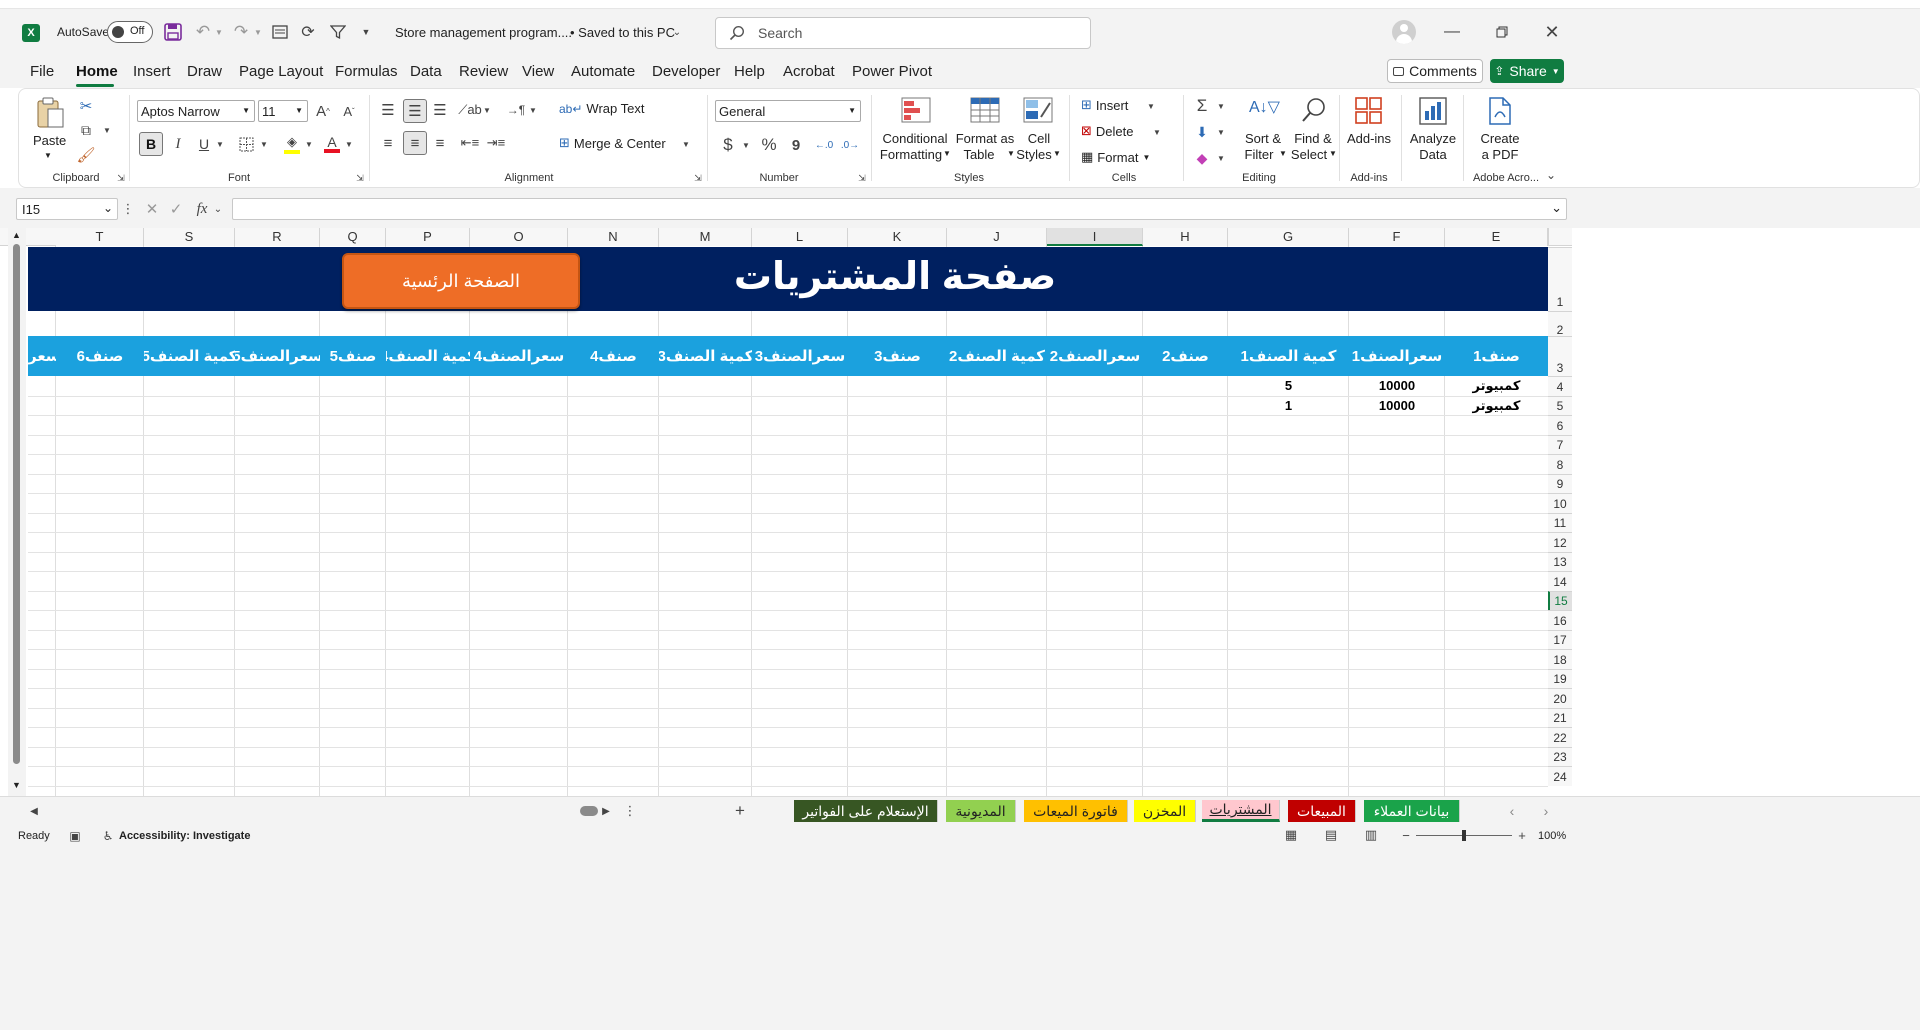  Describe the element at coordinates (1263, 130) in the screenshot. I see `sort-filter-button: A↓▽ Sort & Filter ▼` at that location.